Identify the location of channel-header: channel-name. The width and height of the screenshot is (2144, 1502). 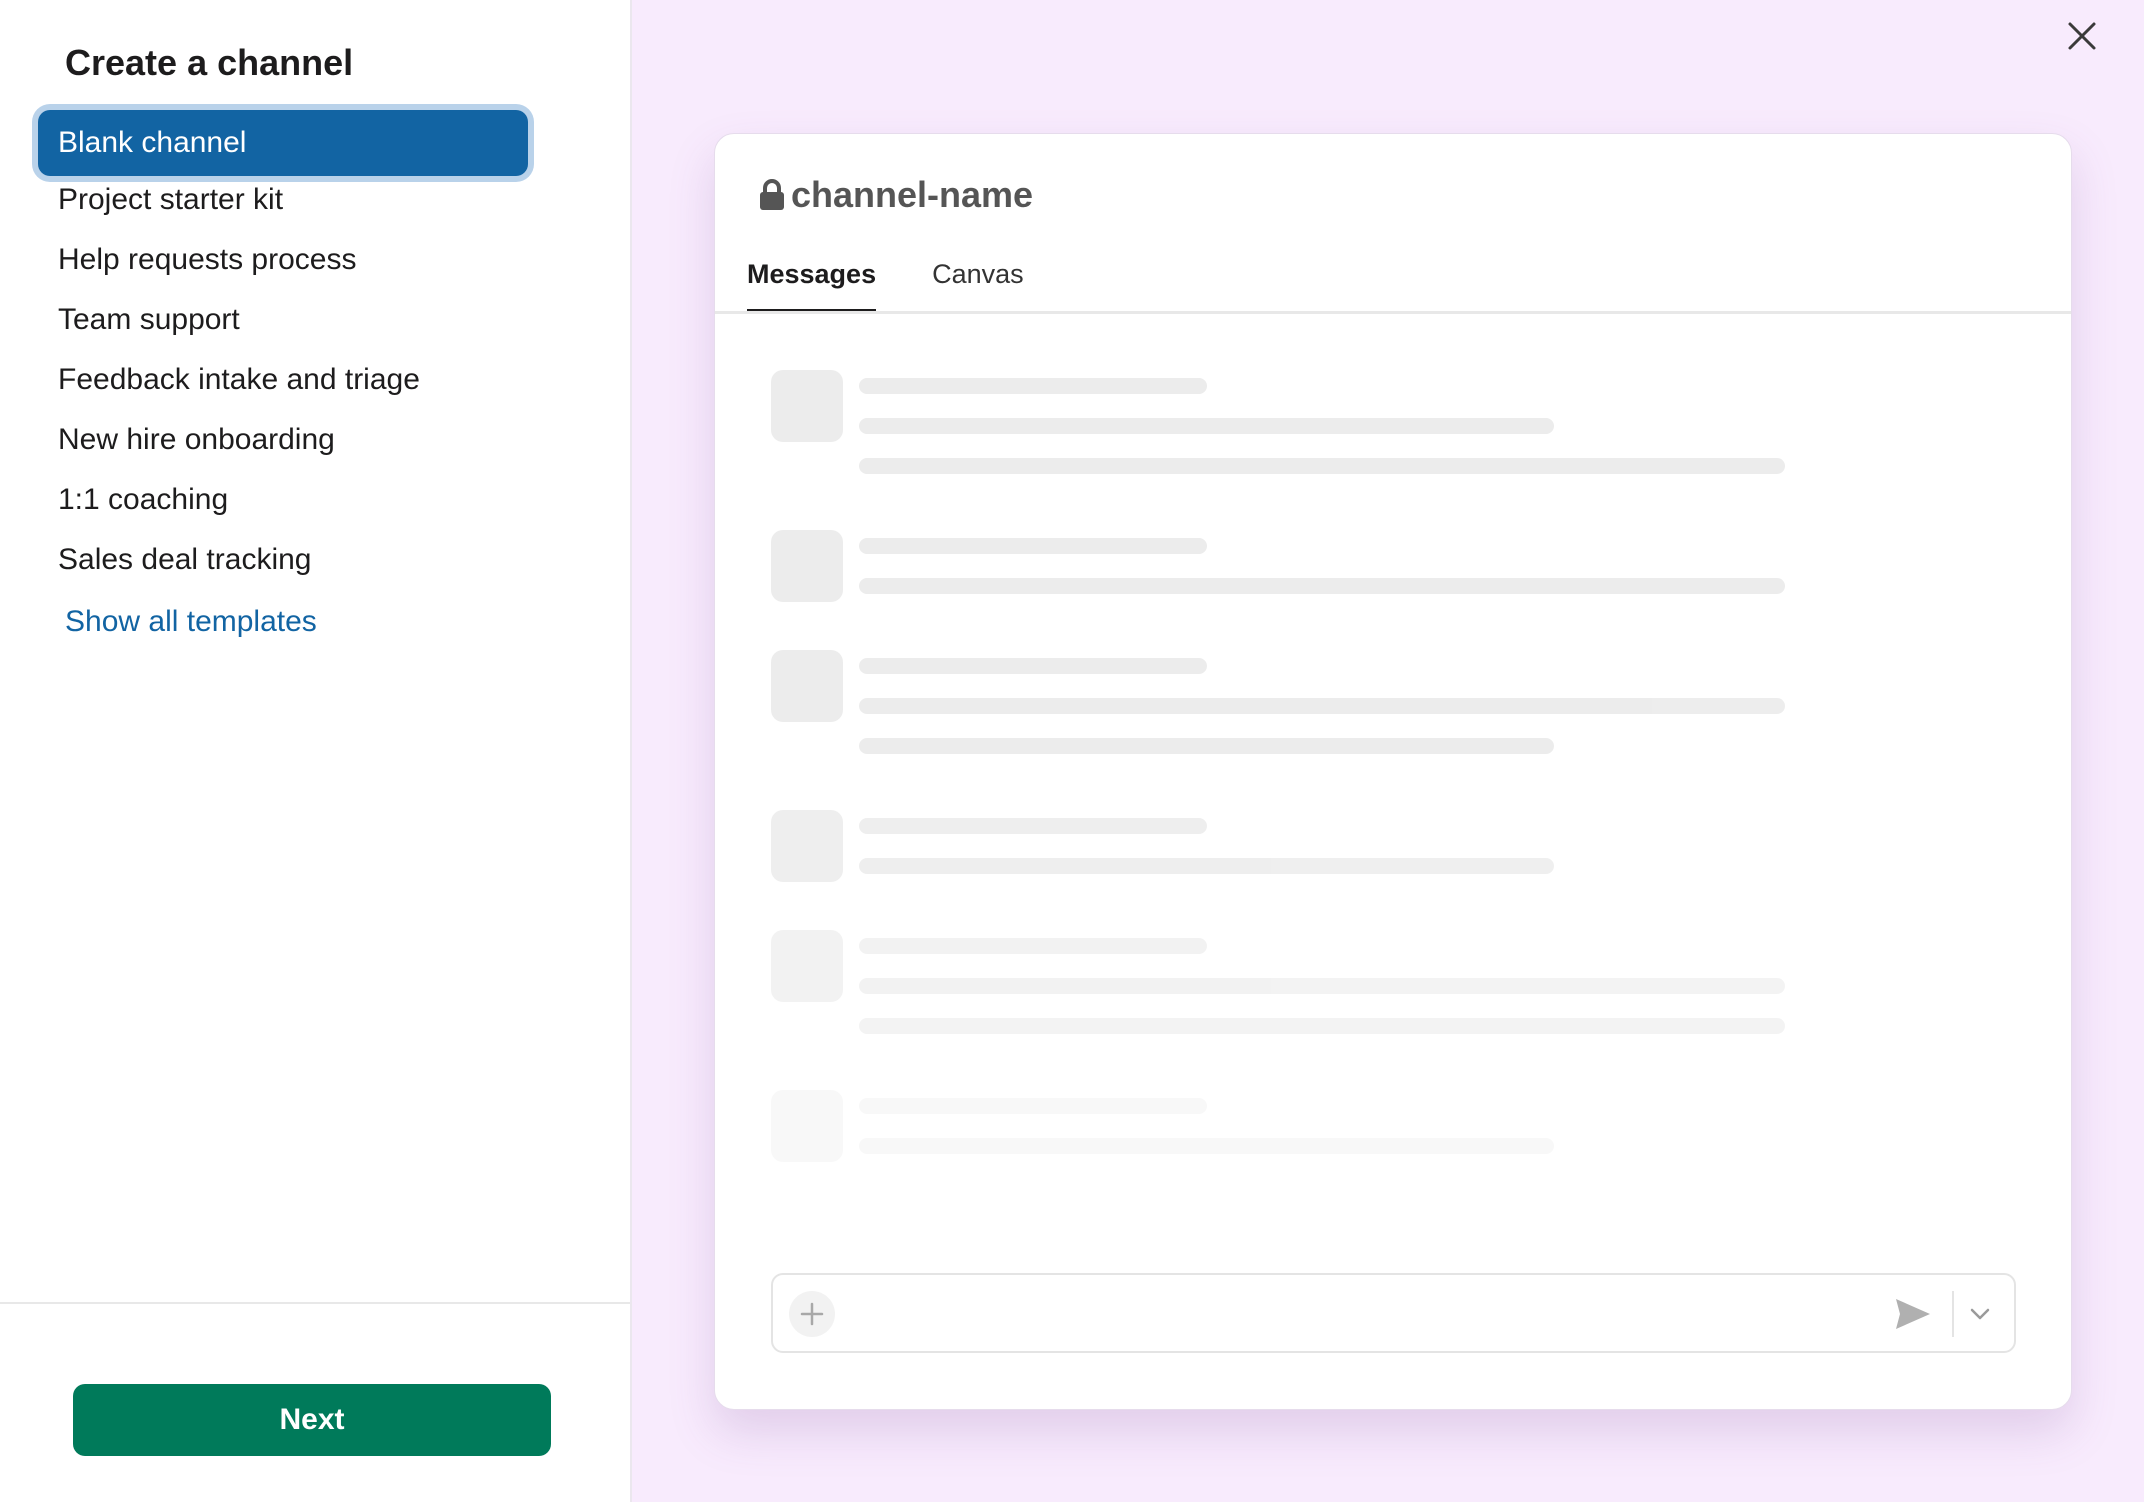
(896, 195).